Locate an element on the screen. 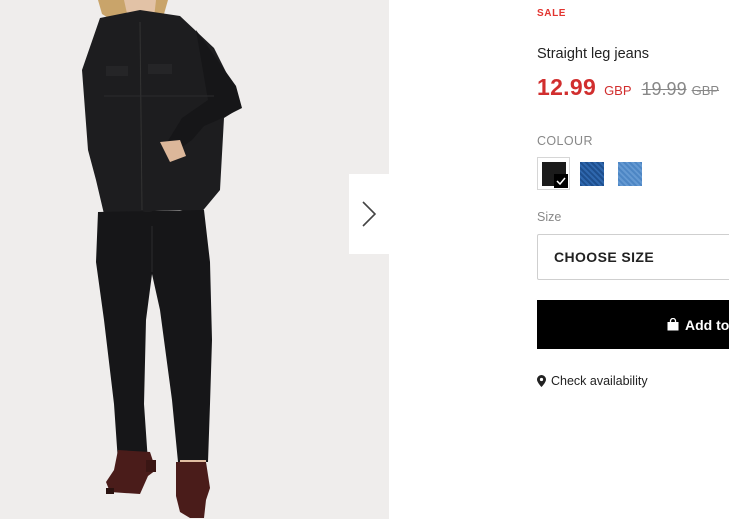 Image resolution: width=729 pixels, height=519 pixels. check-availability-link: Check availability is located at coordinates (592, 381).